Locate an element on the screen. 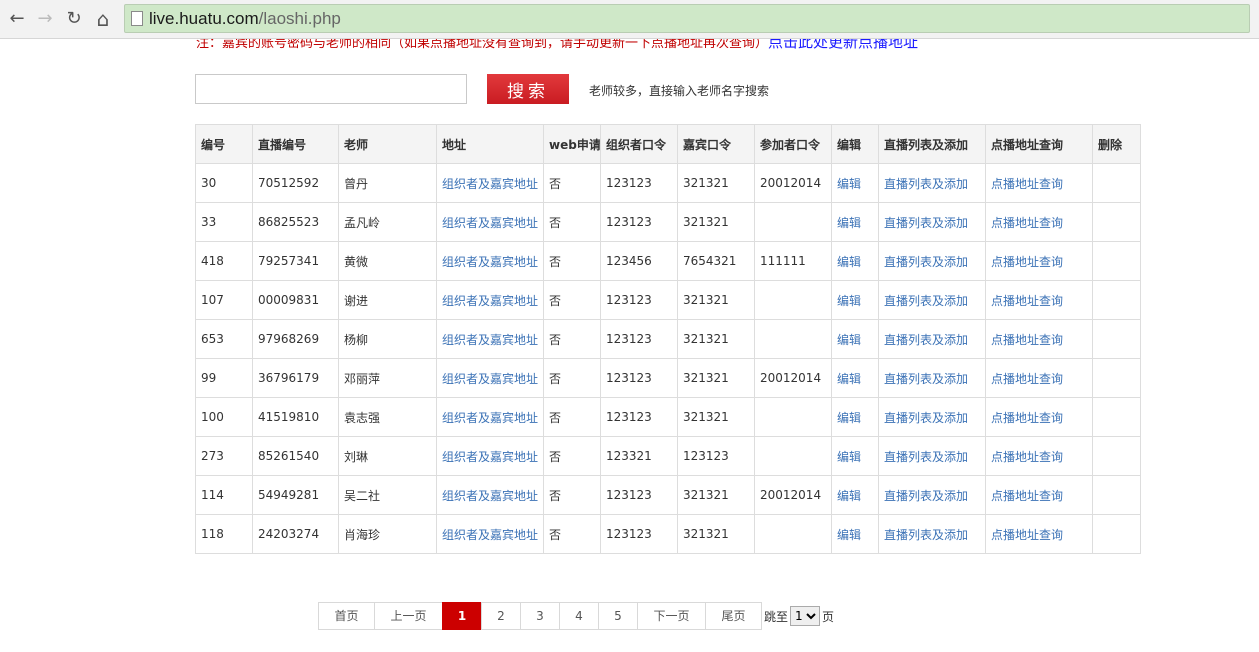 This screenshot has height=652, width=1259. back-arrow-icon: ← is located at coordinates (17, 19).